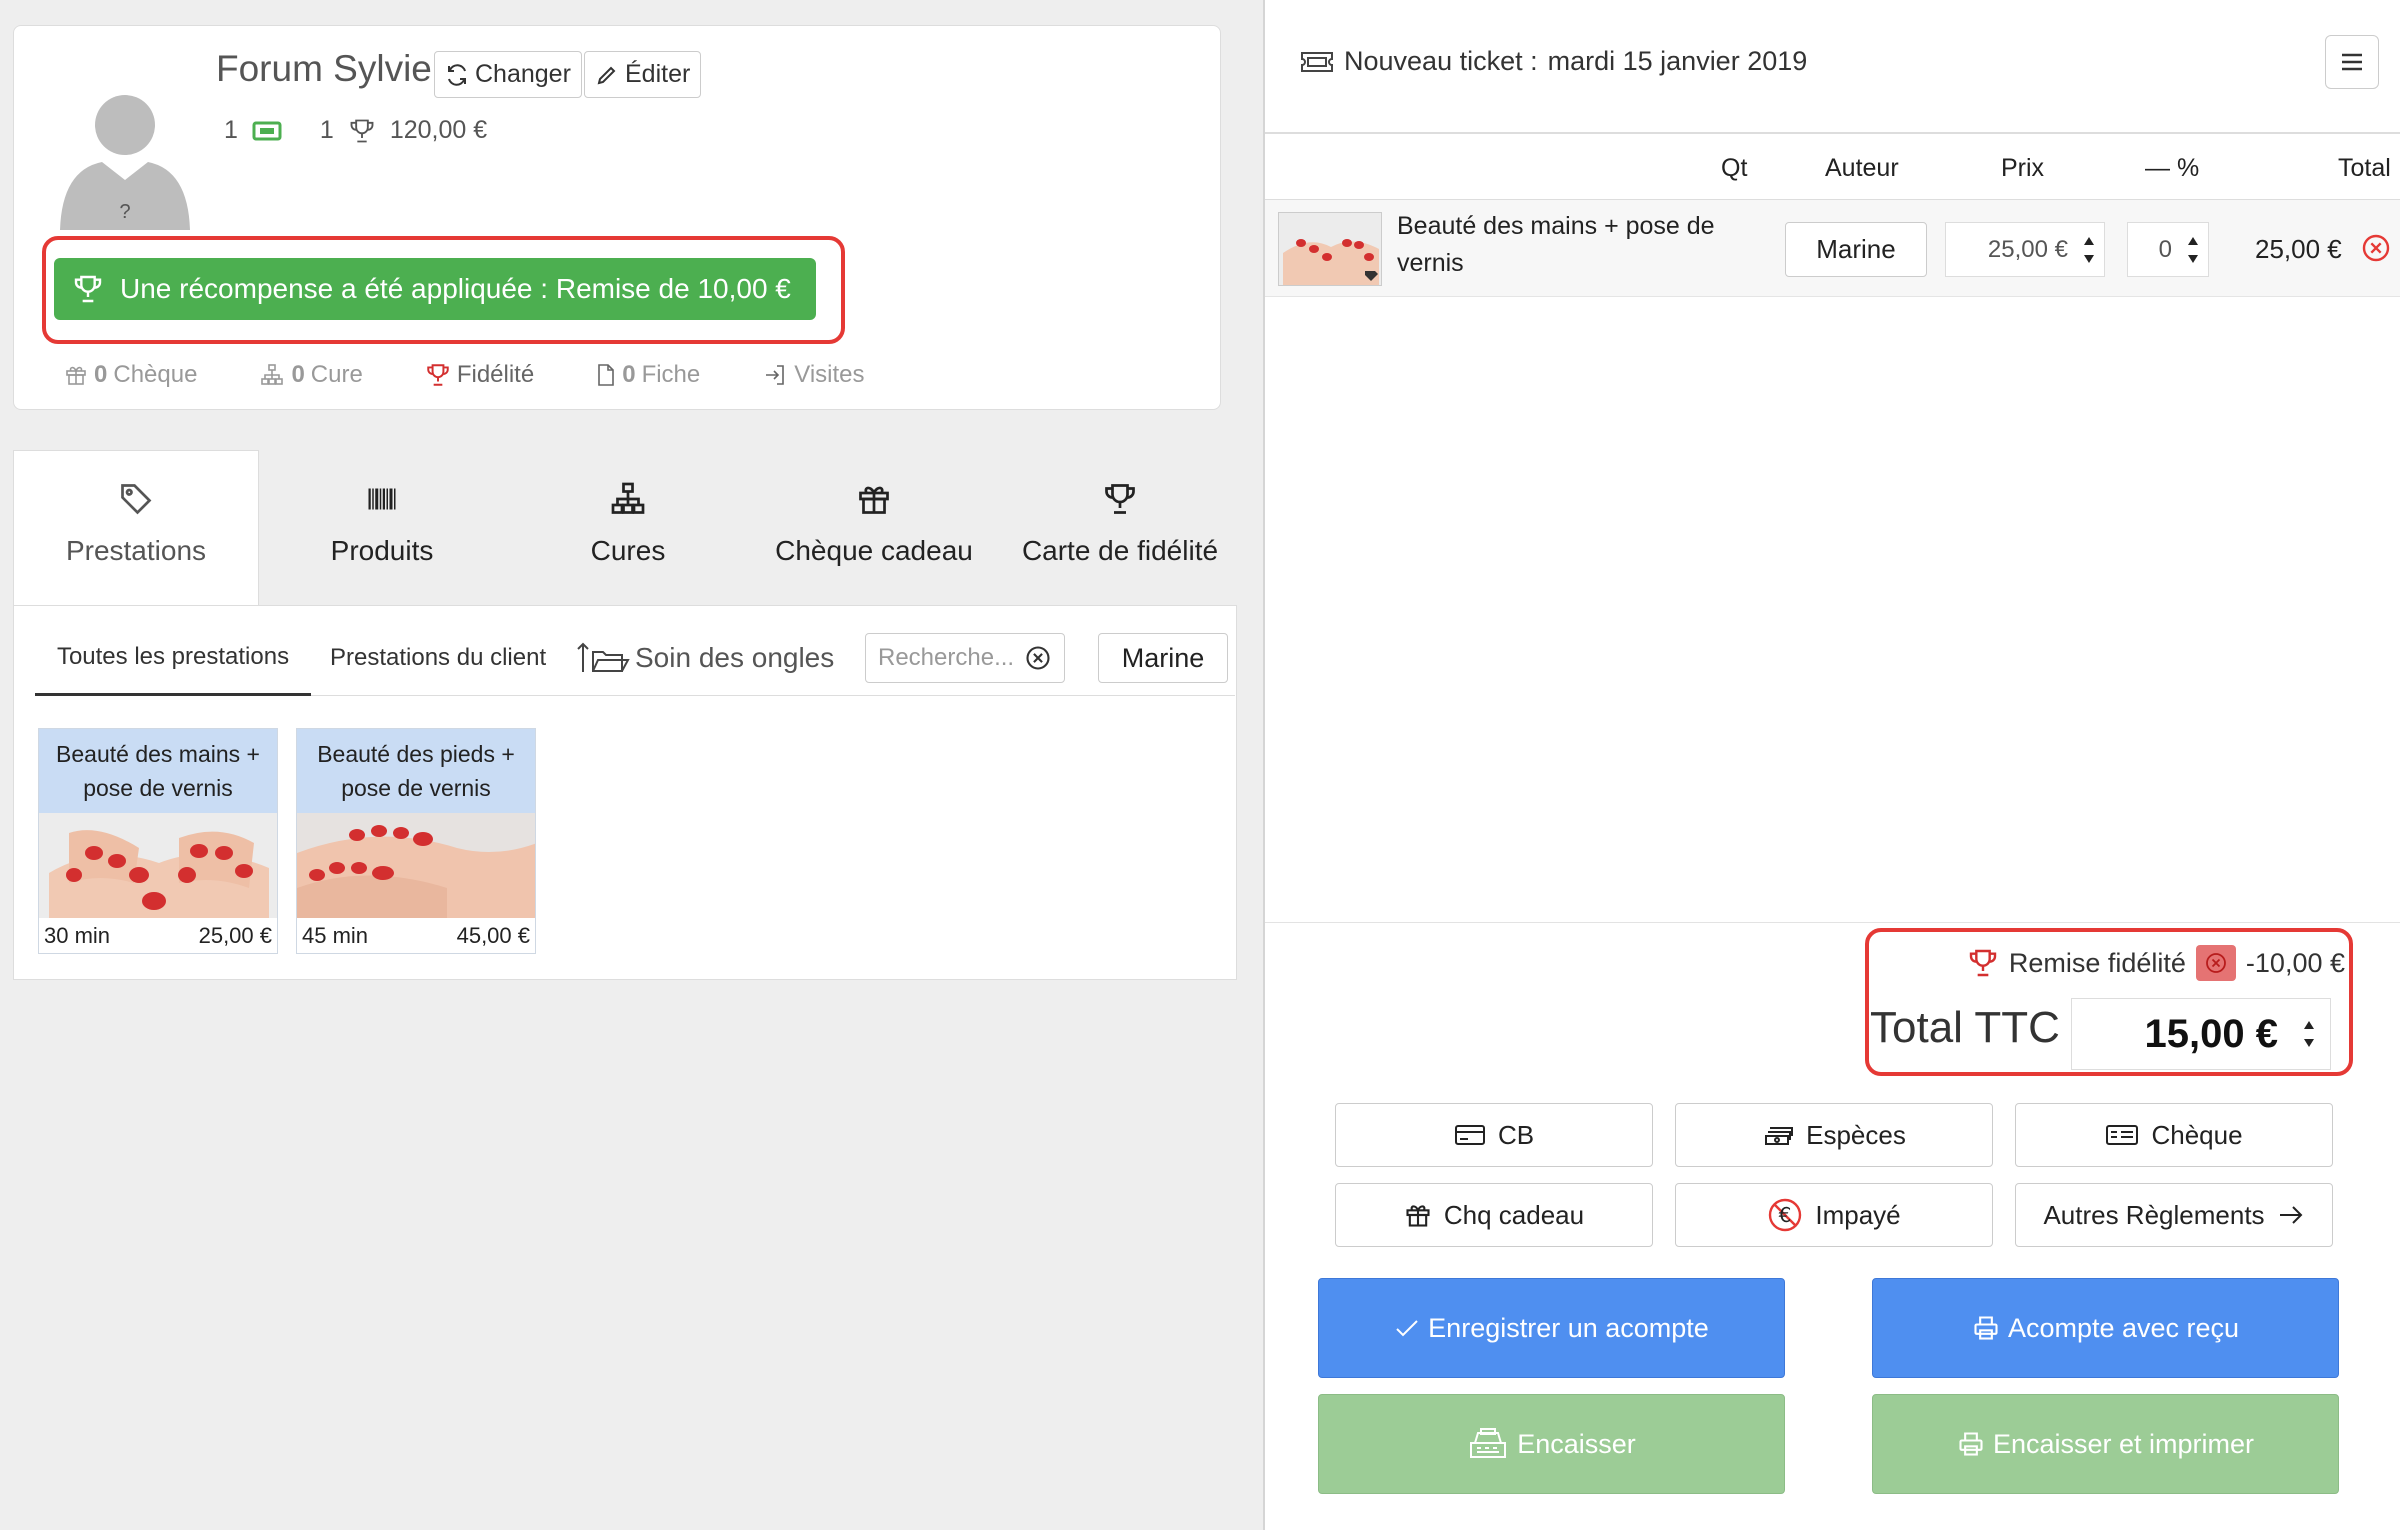 This screenshot has height=1530, width=2400. I want to click on total-ttc-input: 15,00 €, so click(2201, 1034).